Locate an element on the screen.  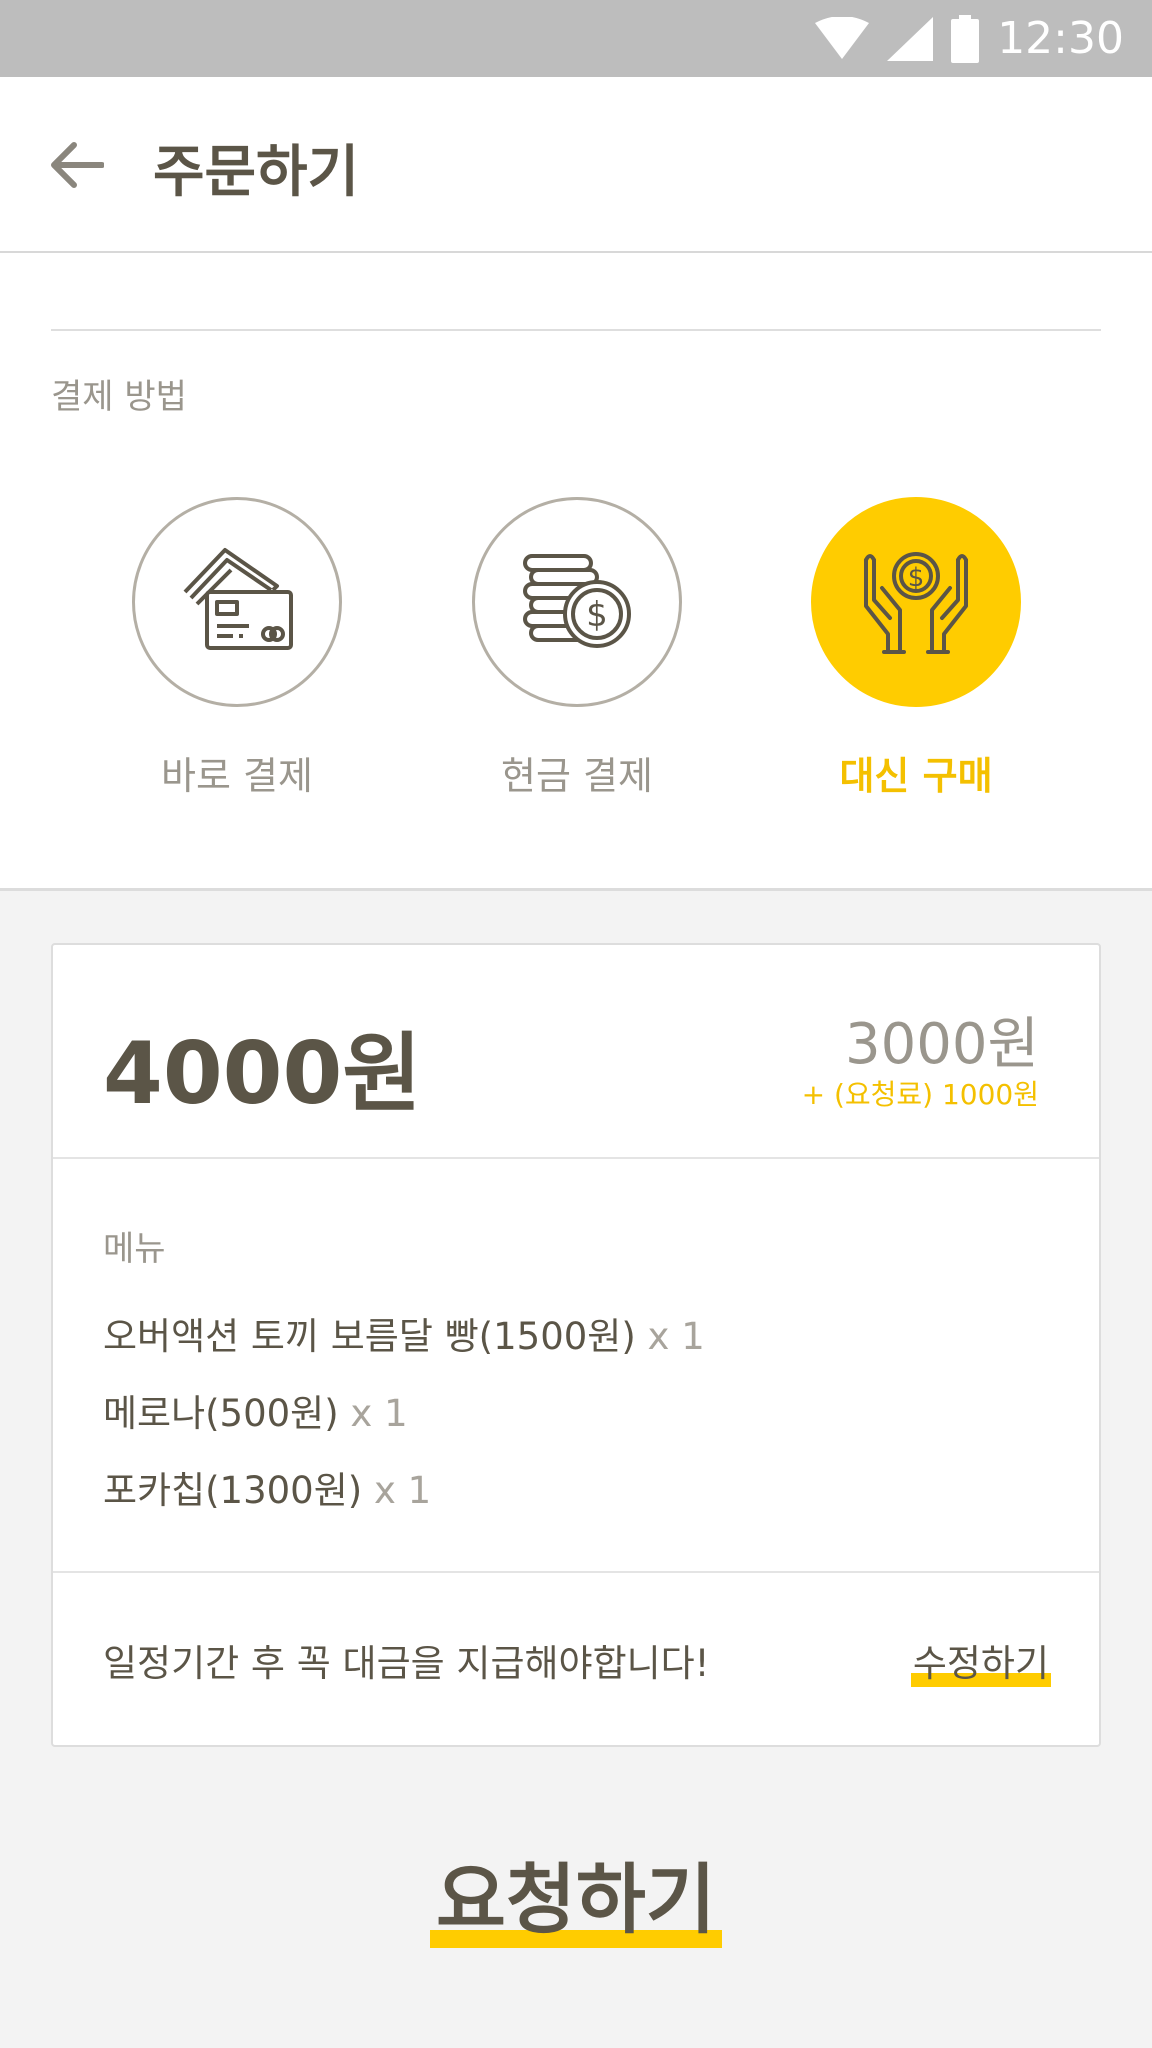
request-fee-note: + (요청료) 1000원 is located at coordinates (920, 1094).